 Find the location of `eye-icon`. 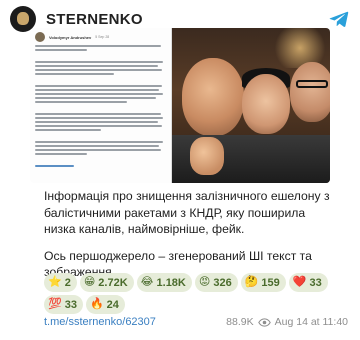

eye-icon is located at coordinates (264, 322).